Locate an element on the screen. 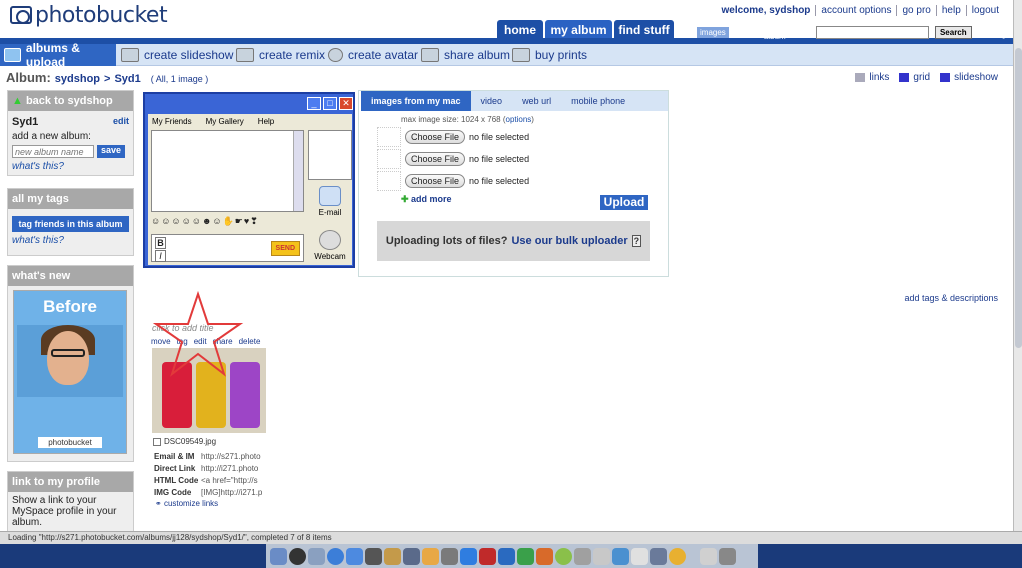  scope-my-album: my album is located at coordinates (776, 32).